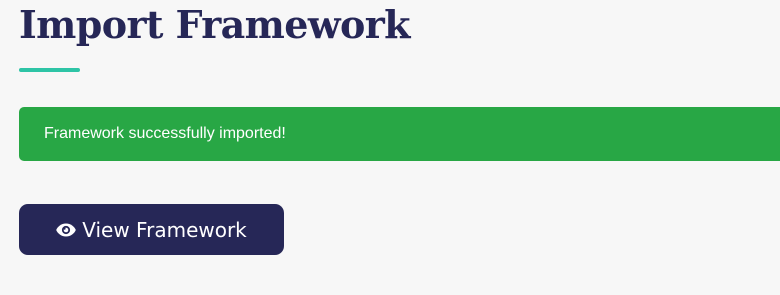  Describe the element at coordinates (164, 229) in the screenshot. I see `view-framework-label: View Framework` at that location.